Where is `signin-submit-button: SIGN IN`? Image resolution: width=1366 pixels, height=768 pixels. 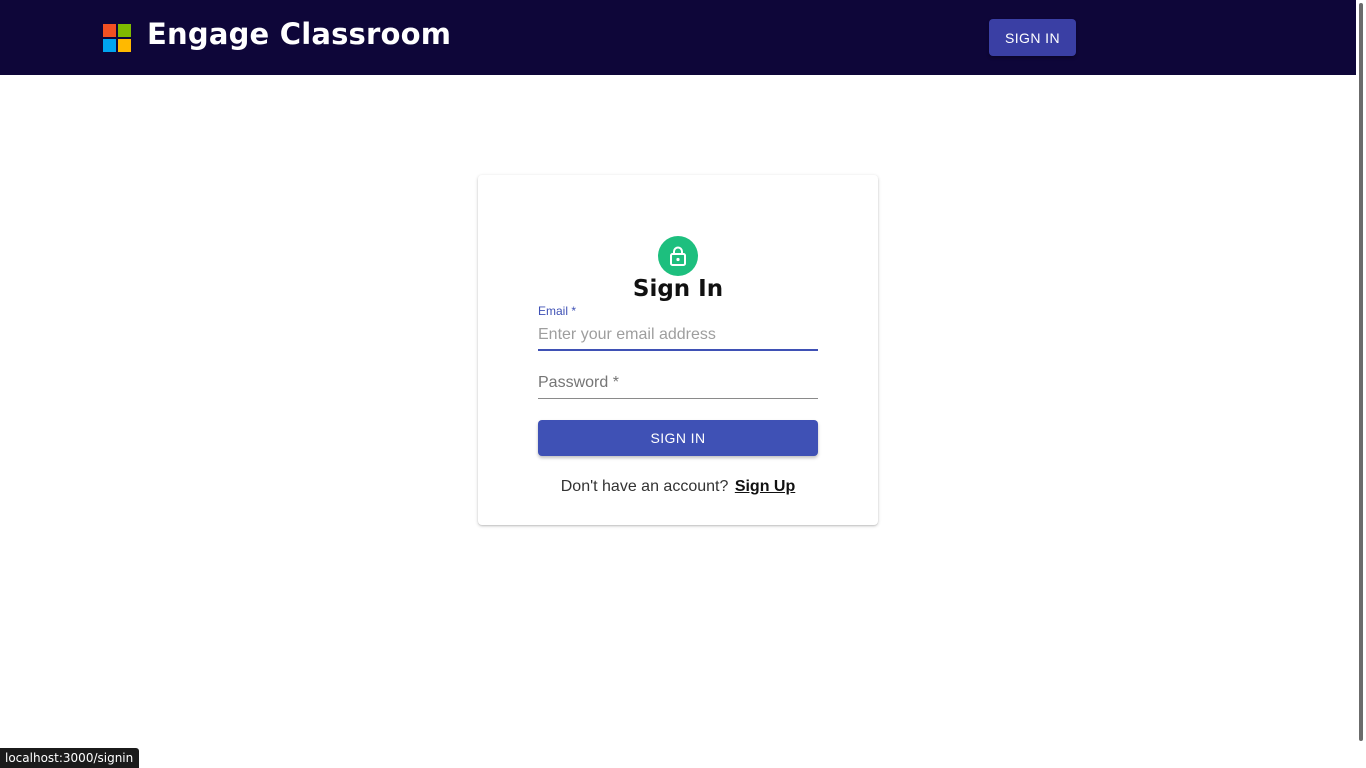 signin-submit-button: SIGN IN is located at coordinates (678, 438).